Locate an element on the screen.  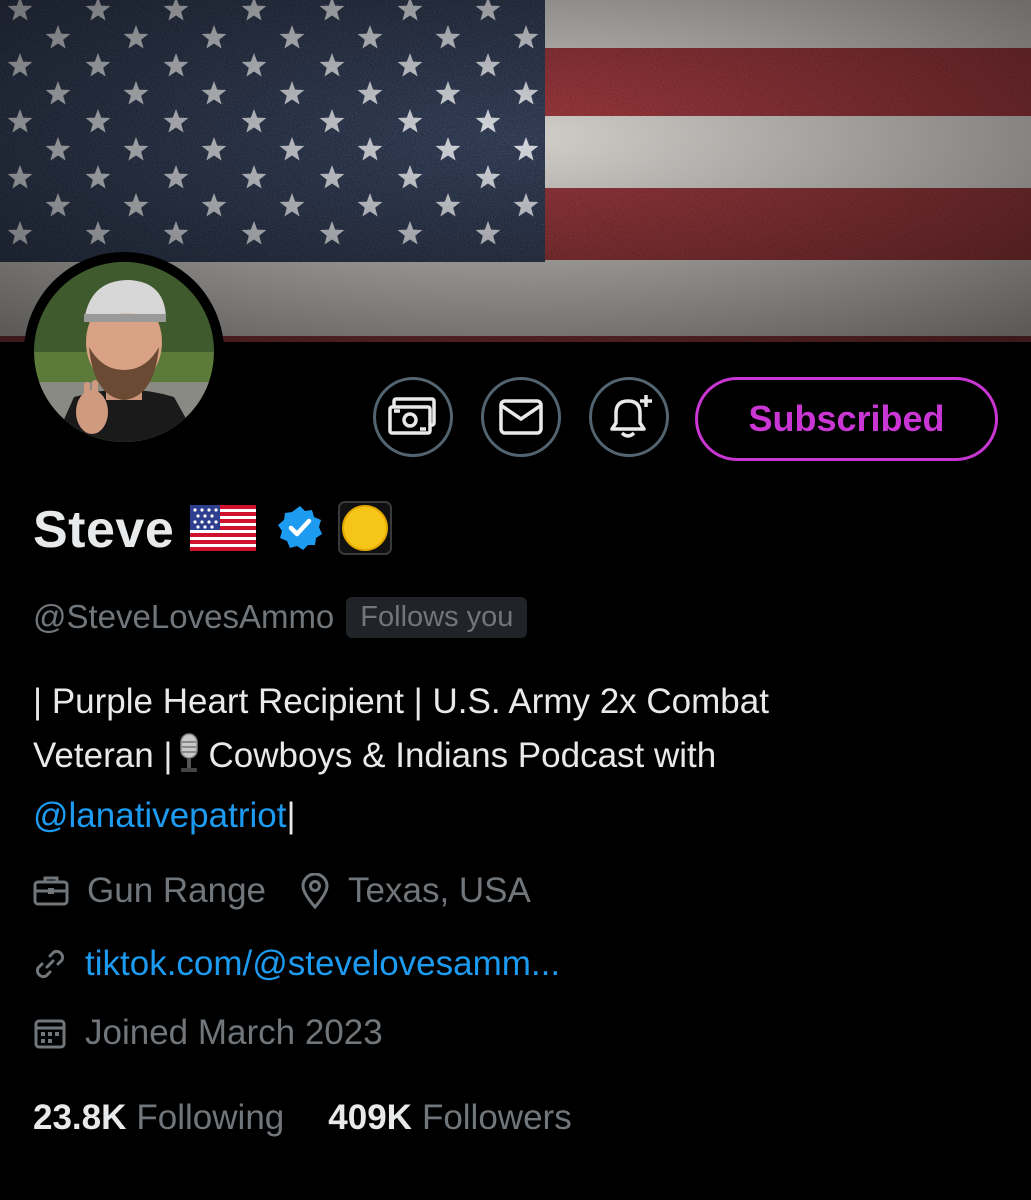
calendar-icon is located at coordinates (50, 1034).